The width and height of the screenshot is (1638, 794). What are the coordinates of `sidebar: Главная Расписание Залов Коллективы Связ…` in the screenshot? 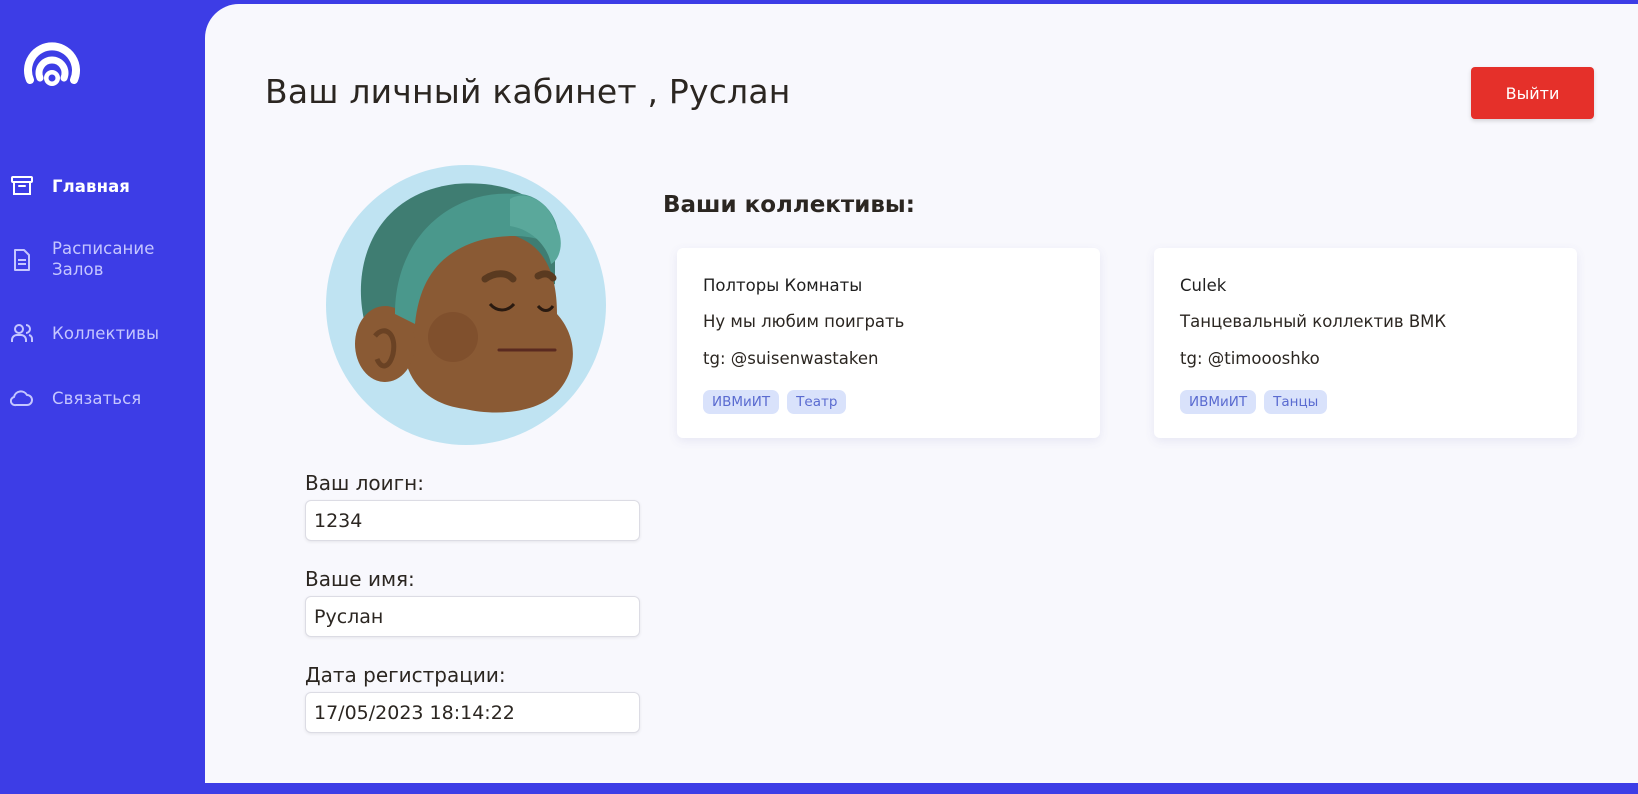 It's located at (102, 397).